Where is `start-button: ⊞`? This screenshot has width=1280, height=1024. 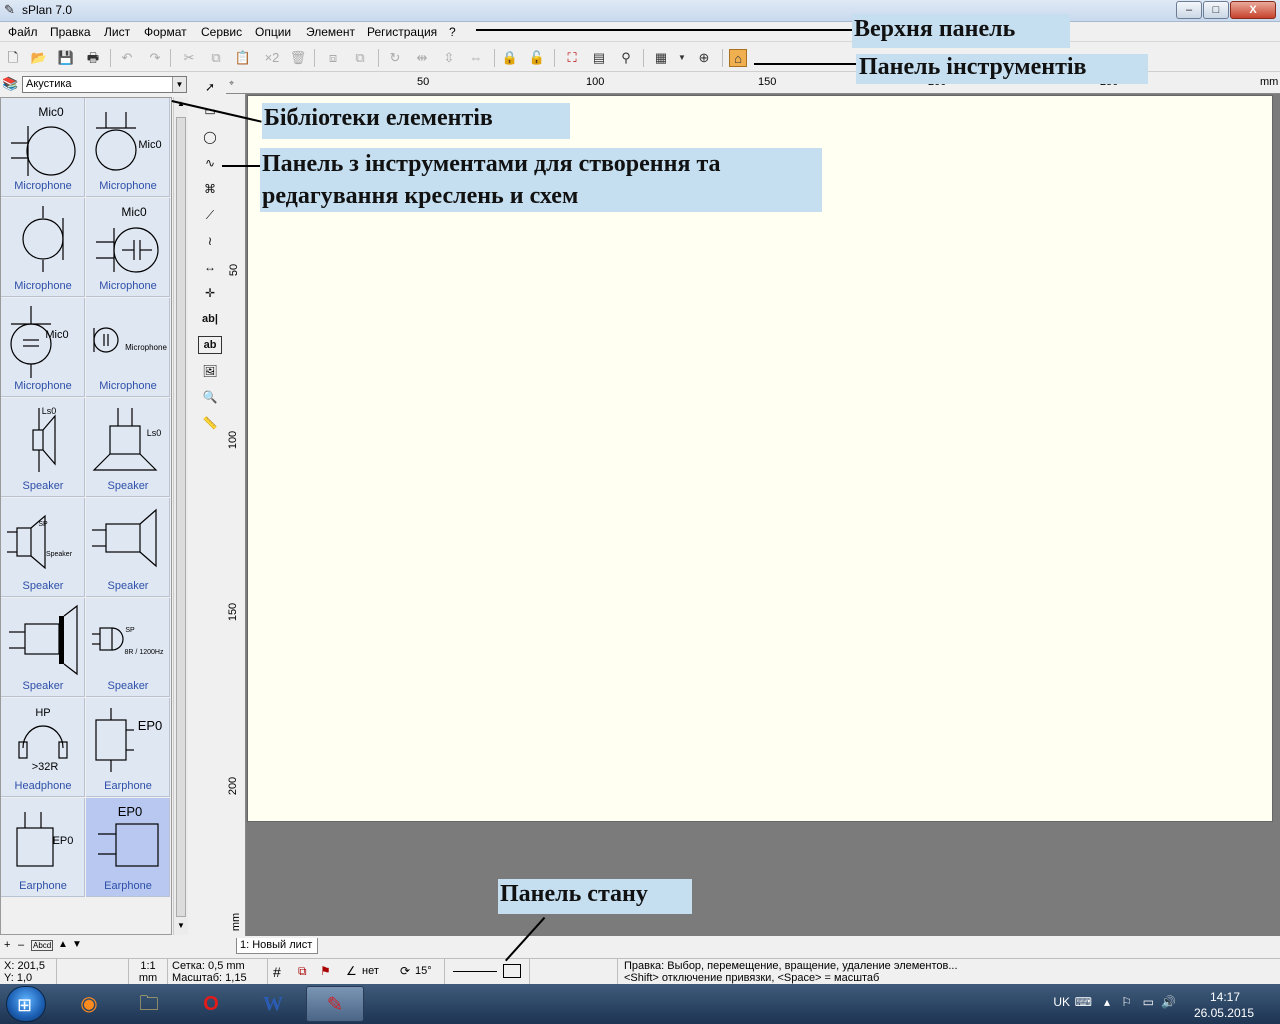 start-button: ⊞ is located at coordinates (26, 1004).